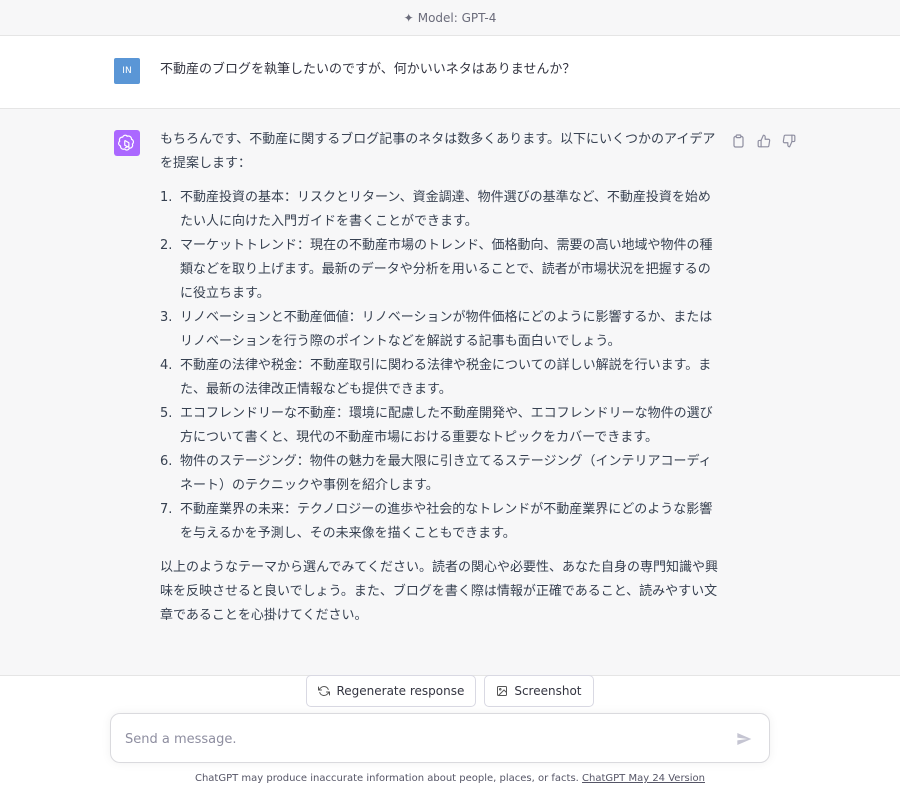 This screenshot has height=794, width=900. I want to click on user-avatar: IN, so click(127, 71).